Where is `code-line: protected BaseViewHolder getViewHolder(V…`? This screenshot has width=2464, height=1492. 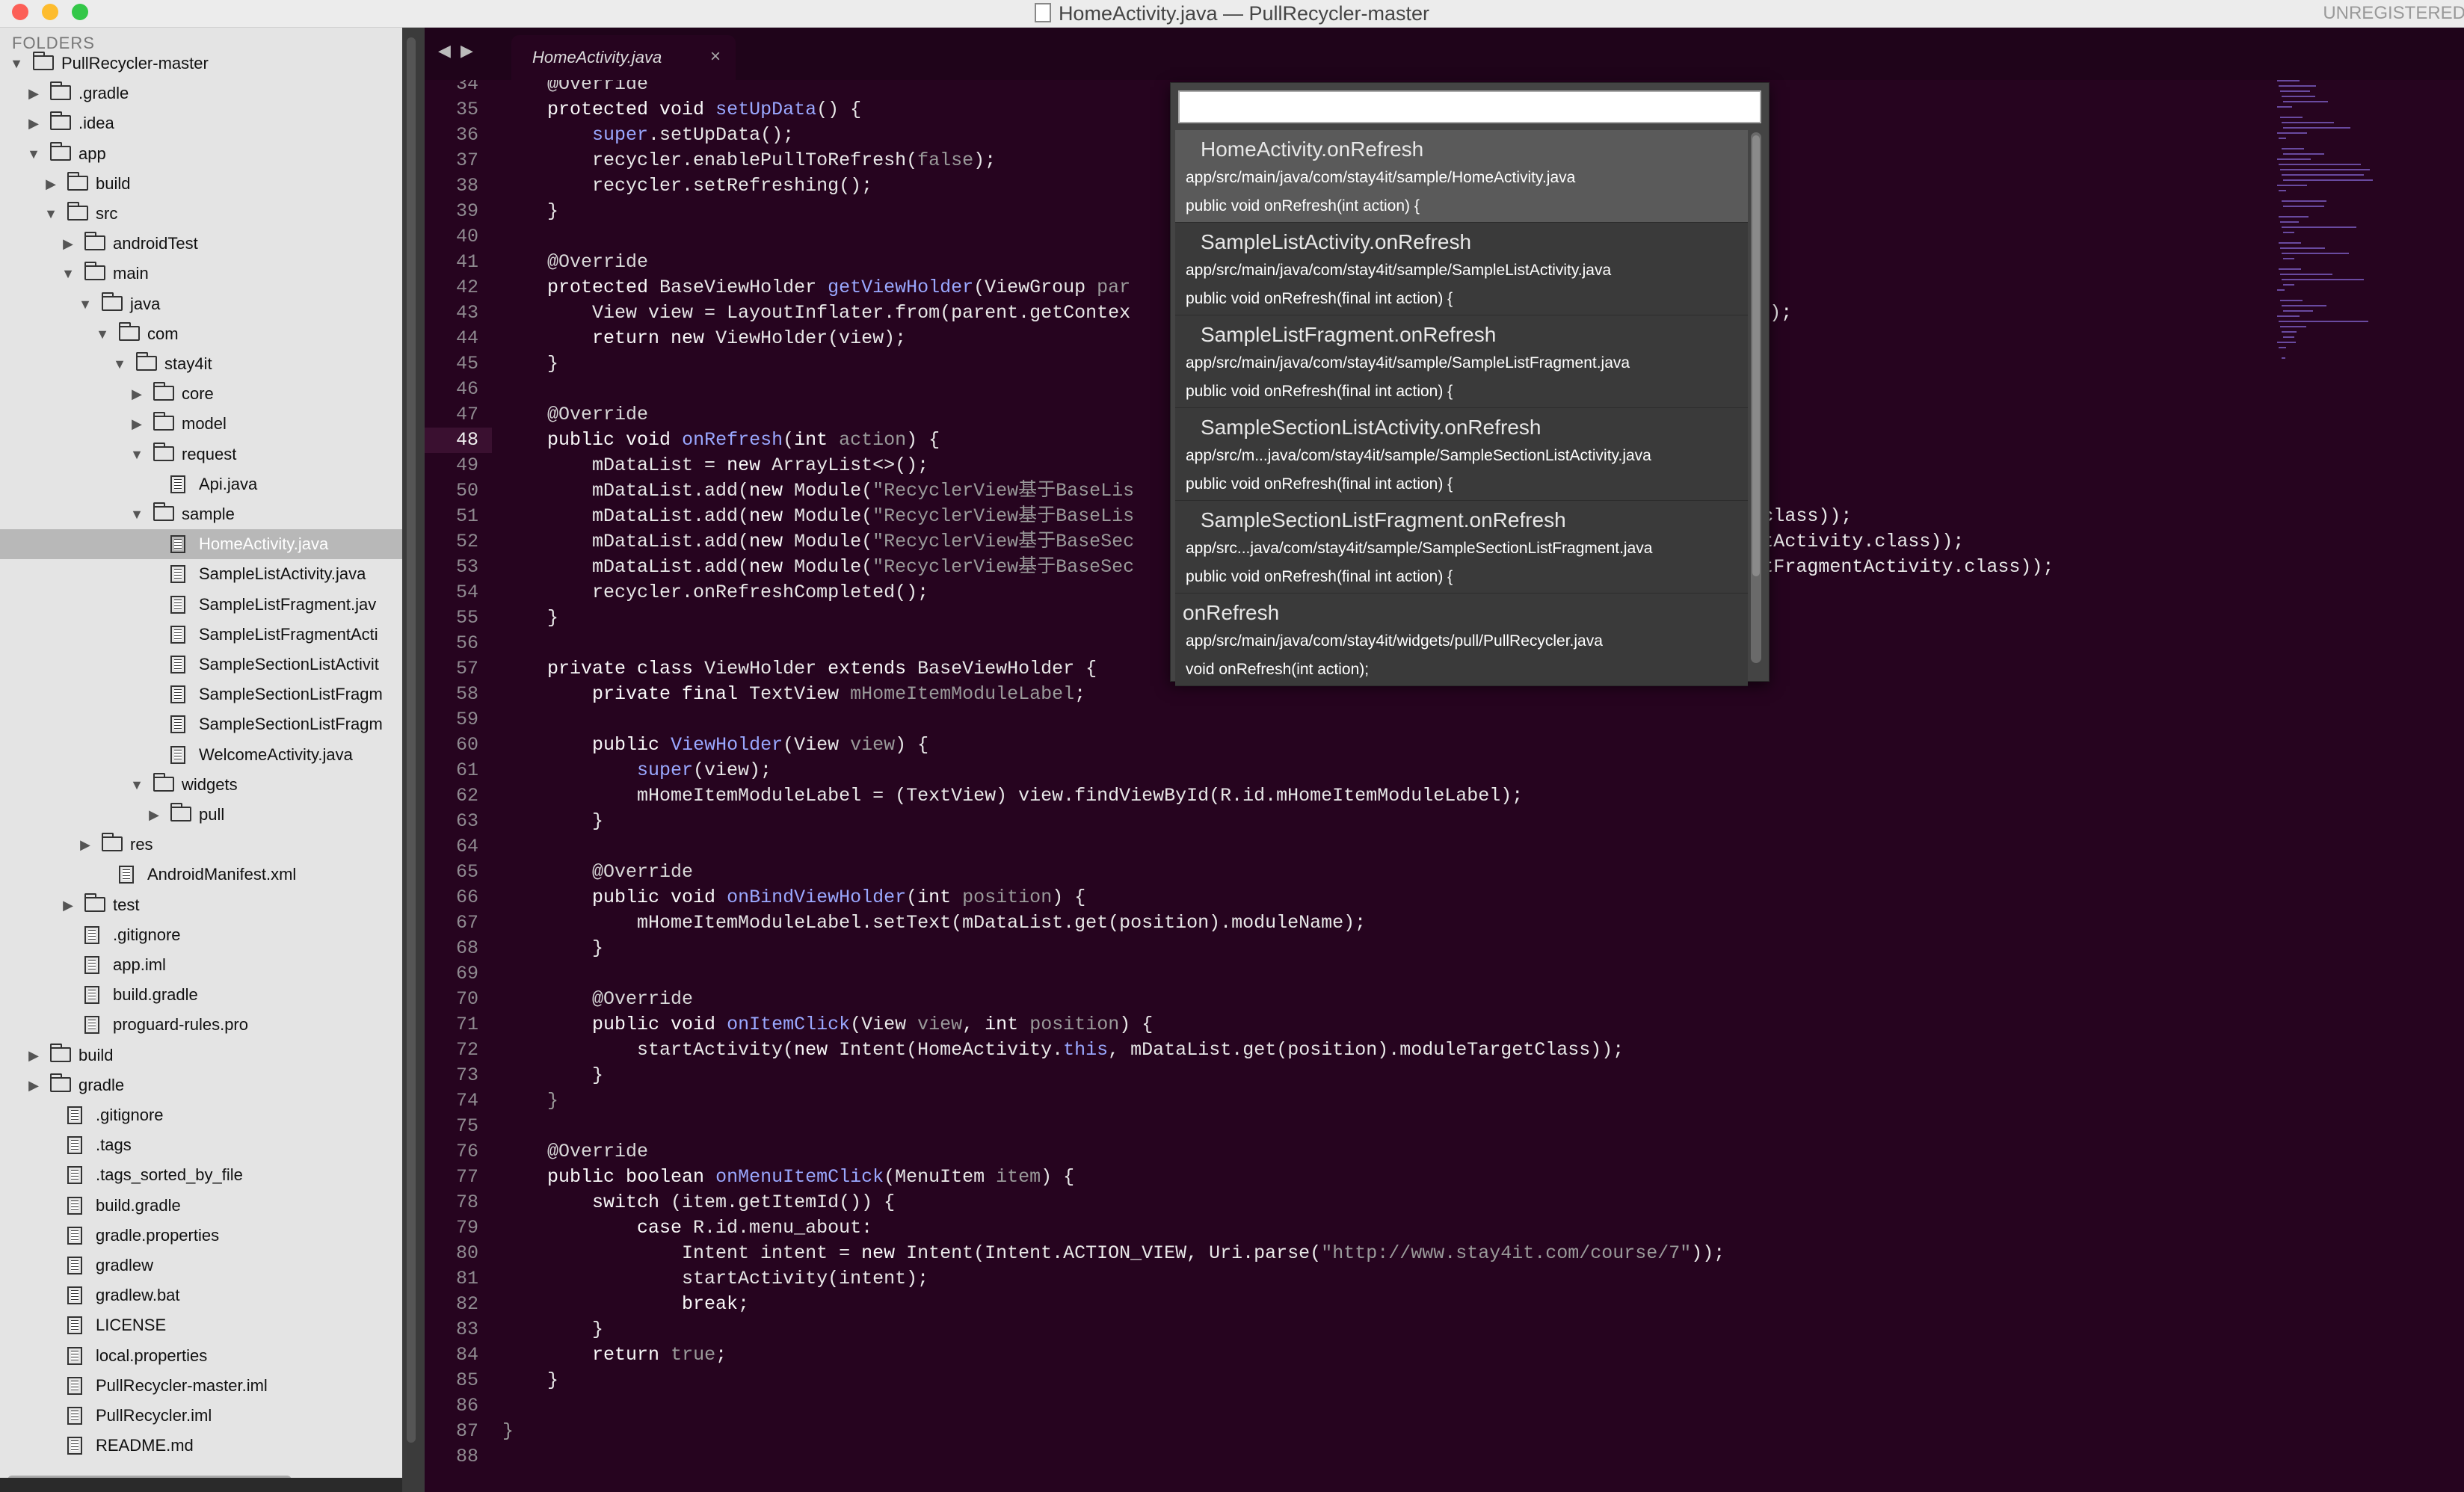
code-line: protected BaseViewHolder getViewHolder(V… is located at coordinates (816, 287).